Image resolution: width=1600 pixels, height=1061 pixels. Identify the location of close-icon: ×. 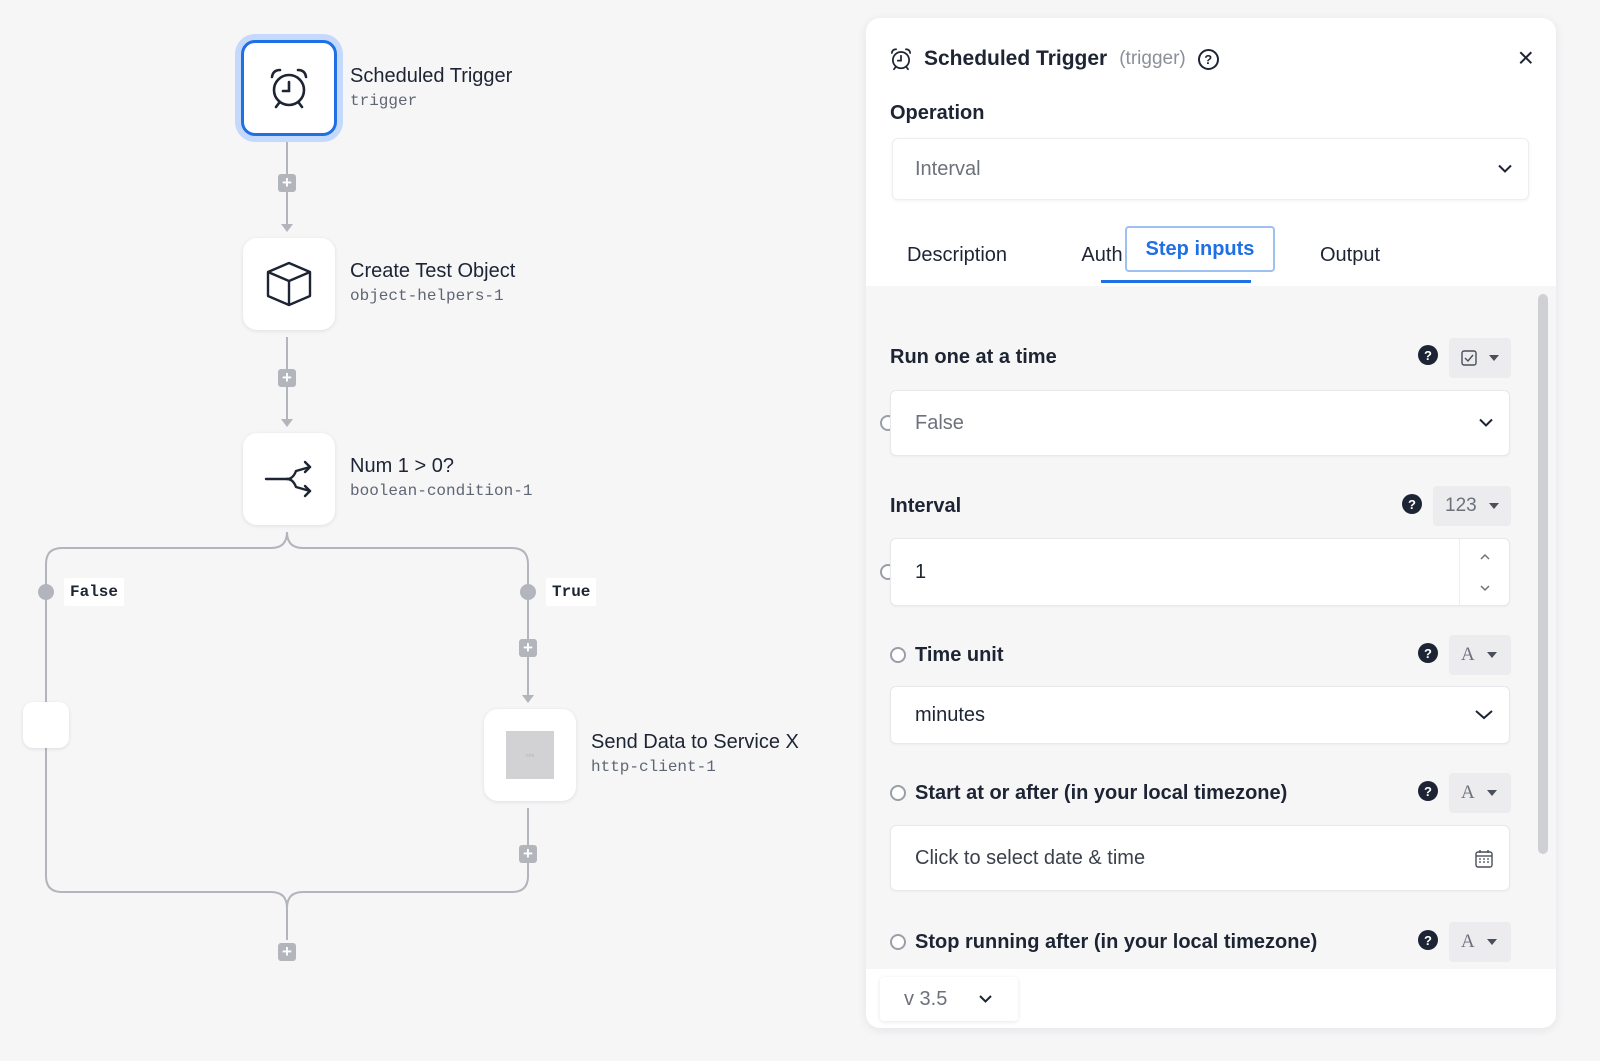
(1526, 58).